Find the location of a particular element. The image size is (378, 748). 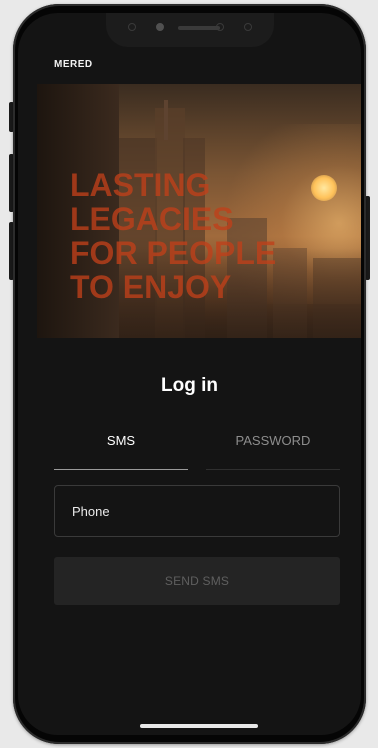

phone-input is located at coordinates (197, 511).